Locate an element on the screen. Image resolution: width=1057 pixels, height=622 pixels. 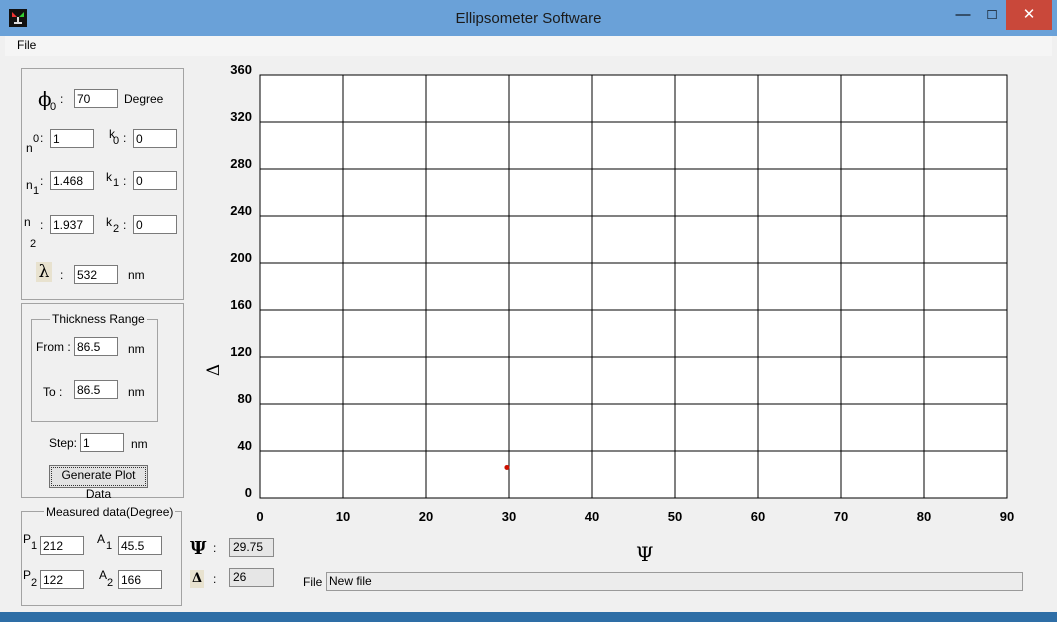
x-tick-label: 30 is located at coordinates (509, 516).